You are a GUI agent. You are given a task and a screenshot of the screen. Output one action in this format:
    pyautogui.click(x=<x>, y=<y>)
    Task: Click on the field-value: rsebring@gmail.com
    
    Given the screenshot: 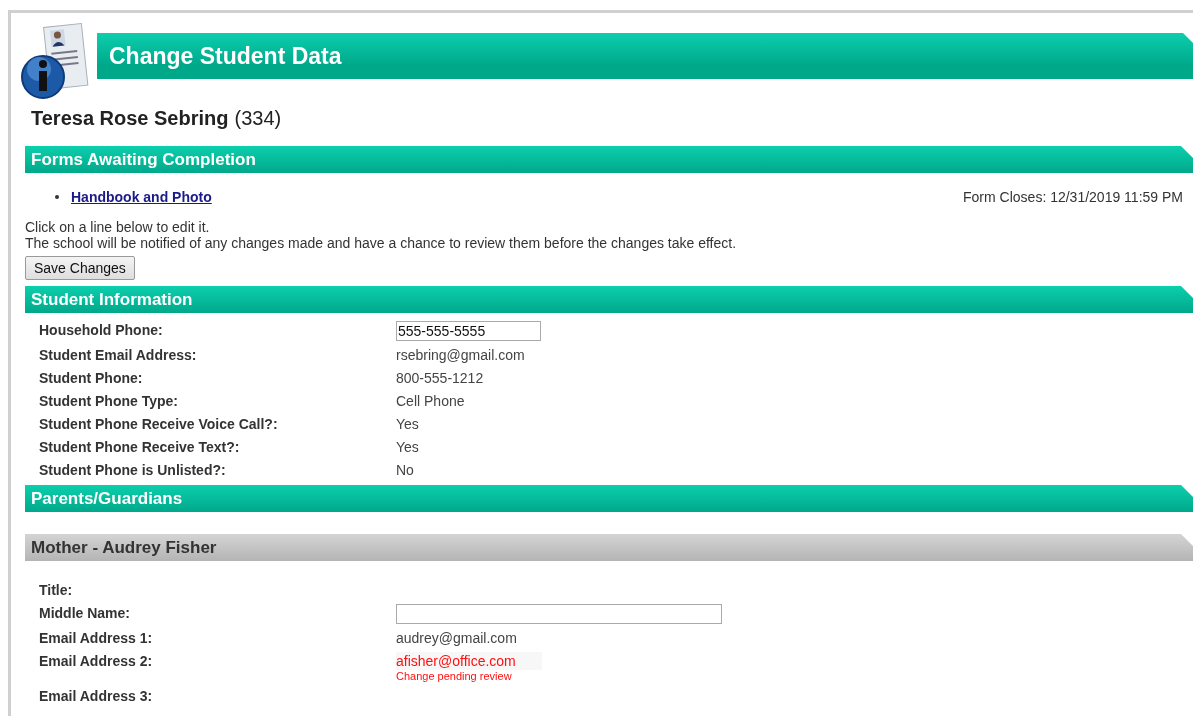 What is the action you would take?
    pyautogui.click(x=461, y=355)
    